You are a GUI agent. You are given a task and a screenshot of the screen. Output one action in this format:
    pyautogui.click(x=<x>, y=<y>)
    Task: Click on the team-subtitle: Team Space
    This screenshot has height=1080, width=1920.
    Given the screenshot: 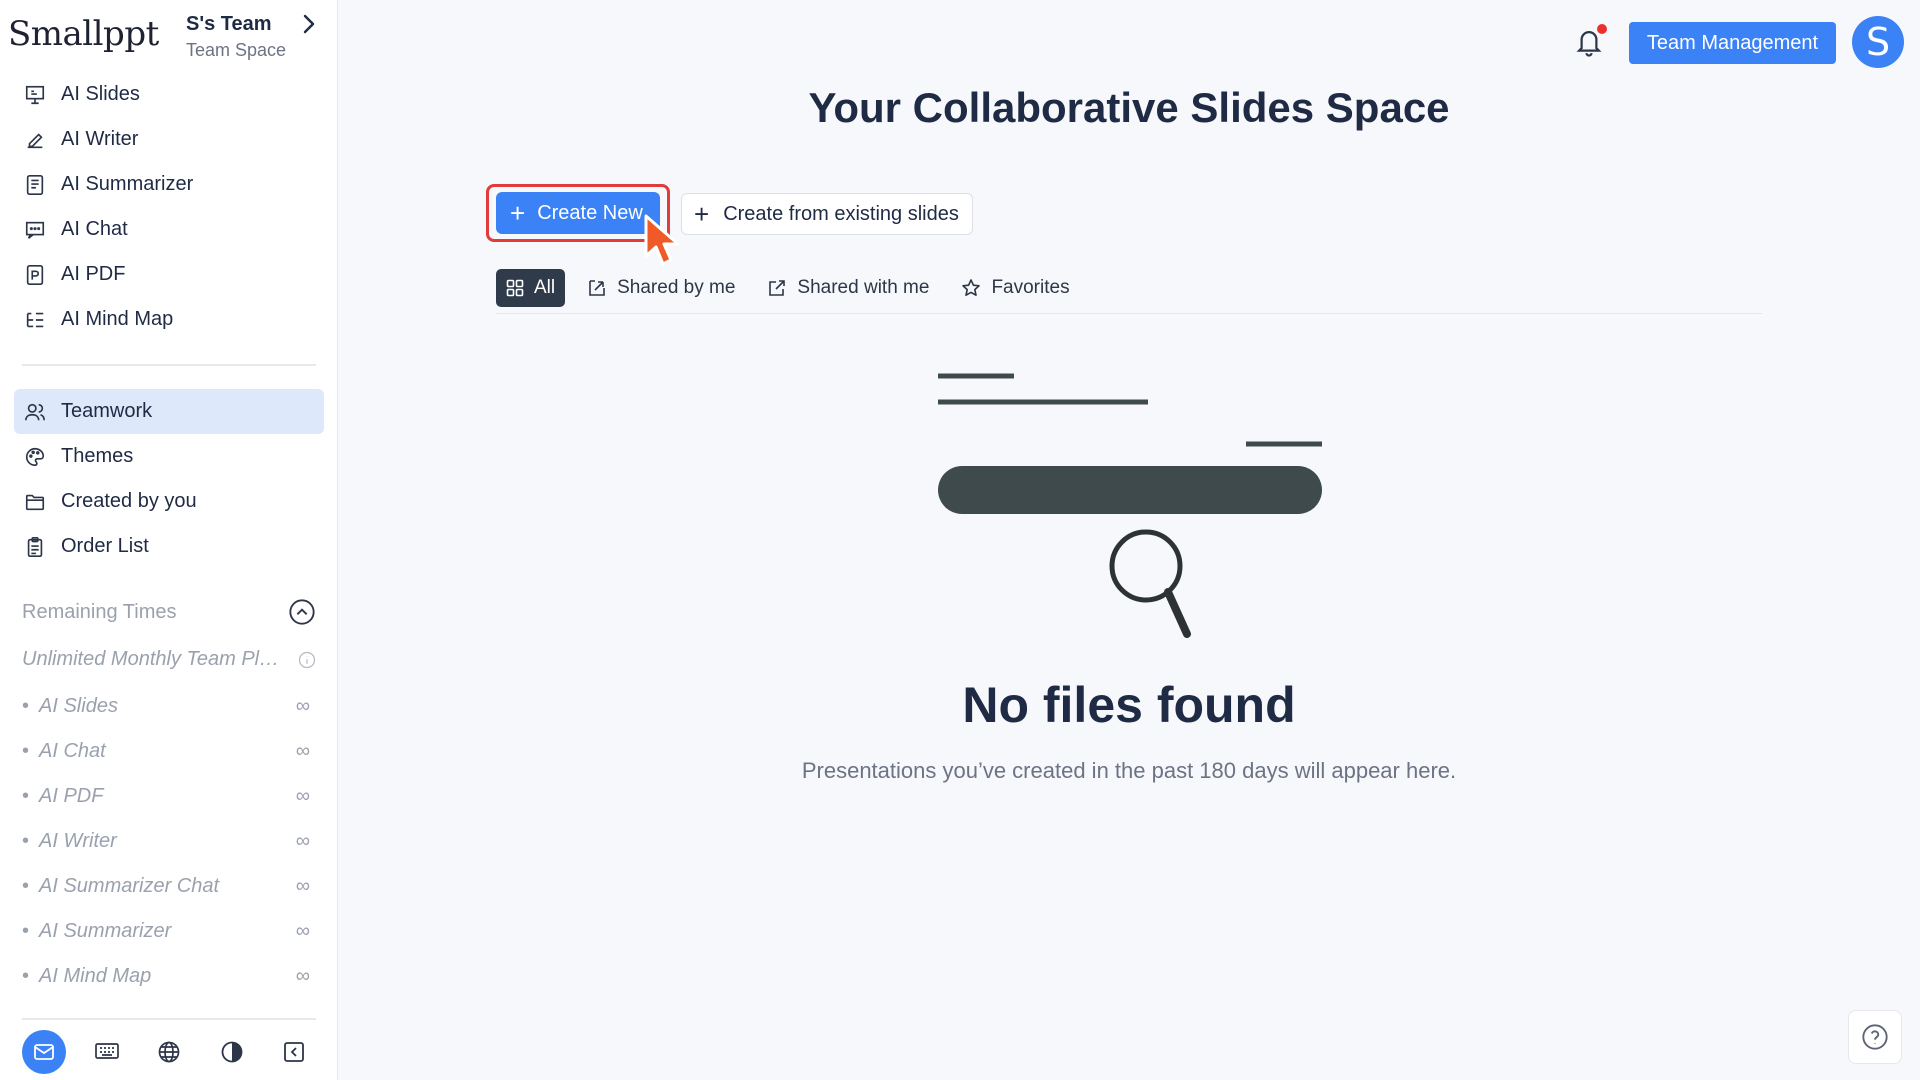 What is the action you would take?
    pyautogui.click(x=236, y=50)
    